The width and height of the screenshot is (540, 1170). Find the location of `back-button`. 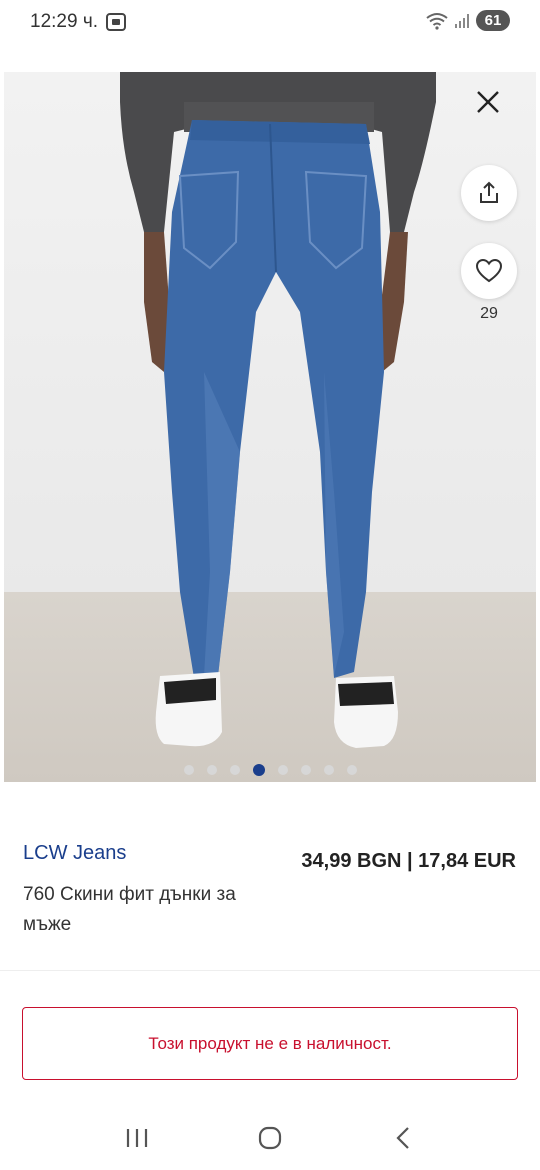

back-button is located at coordinates (403, 1138).